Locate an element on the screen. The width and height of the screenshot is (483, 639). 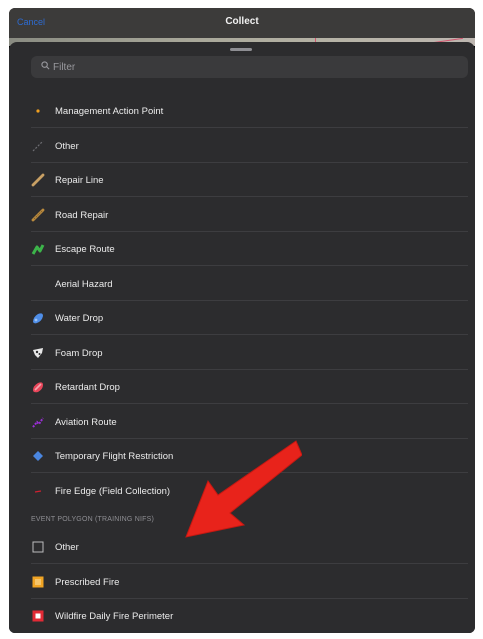
filter-input is located at coordinates (253, 67).